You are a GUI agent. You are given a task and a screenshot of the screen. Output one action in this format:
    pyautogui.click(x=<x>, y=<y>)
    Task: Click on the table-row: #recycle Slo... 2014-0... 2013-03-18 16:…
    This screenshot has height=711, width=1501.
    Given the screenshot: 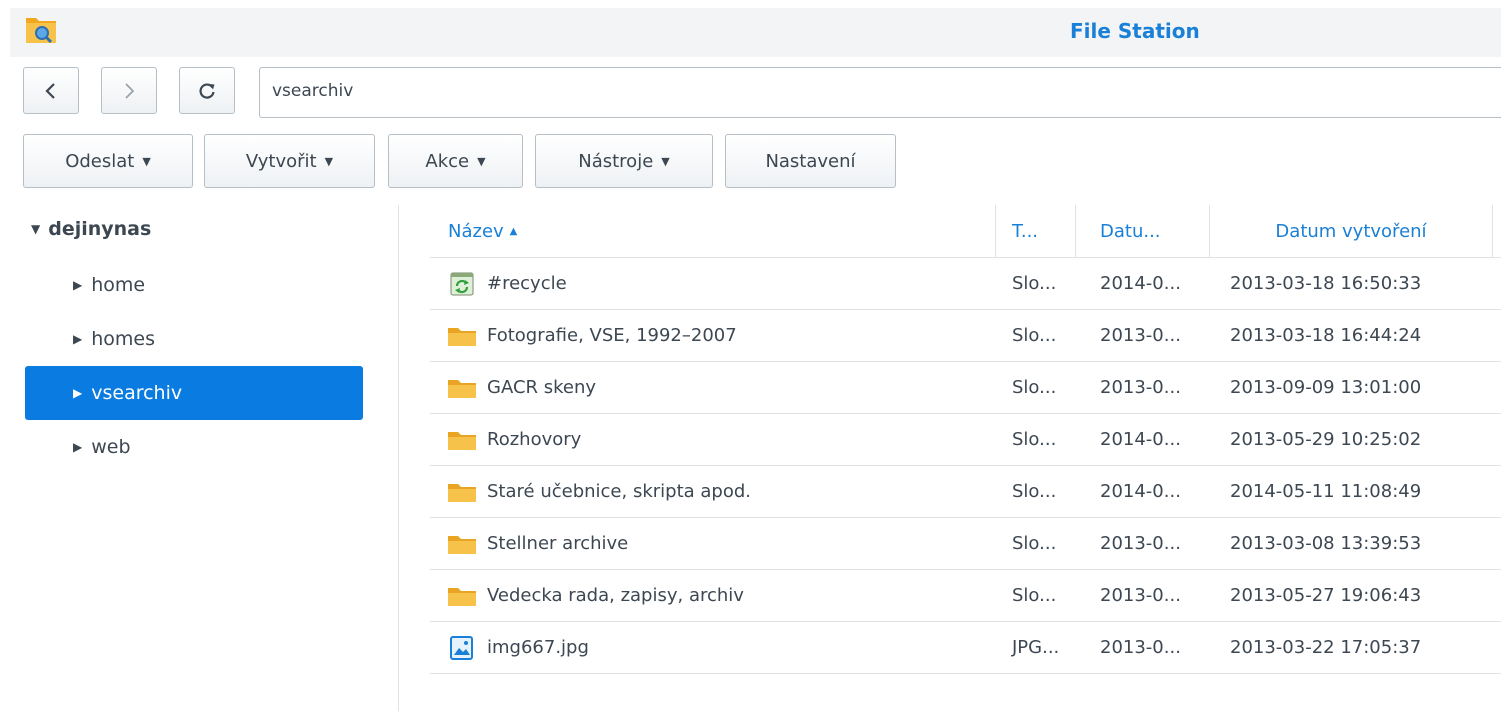 What is the action you would take?
    pyautogui.click(x=965, y=284)
    